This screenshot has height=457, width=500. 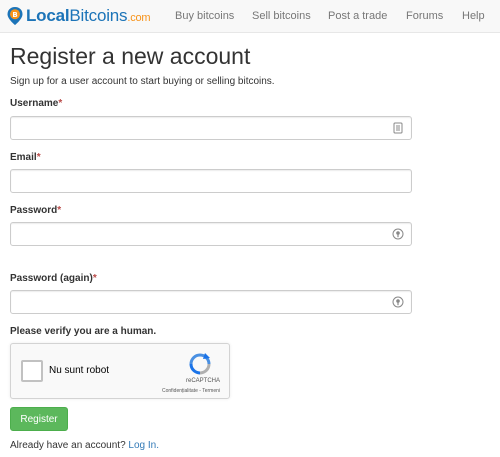 I want to click on page-title: Register a new account, so click(x=130, y=56).